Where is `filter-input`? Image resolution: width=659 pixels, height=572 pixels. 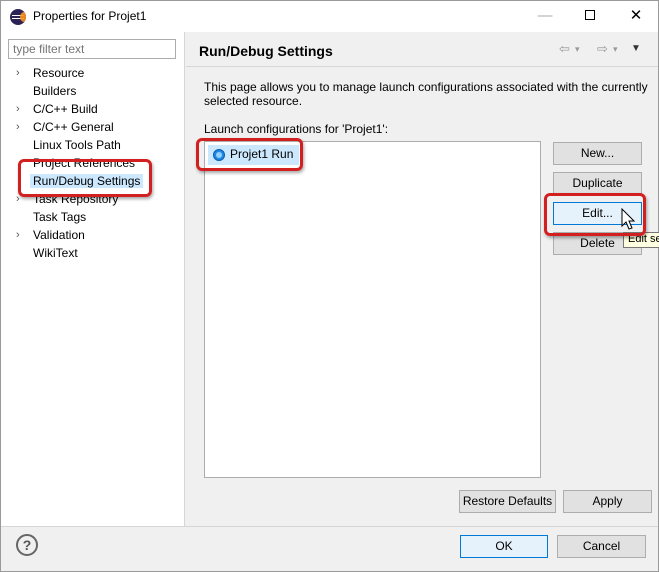 filter-input is located at coordinates (92, 49).